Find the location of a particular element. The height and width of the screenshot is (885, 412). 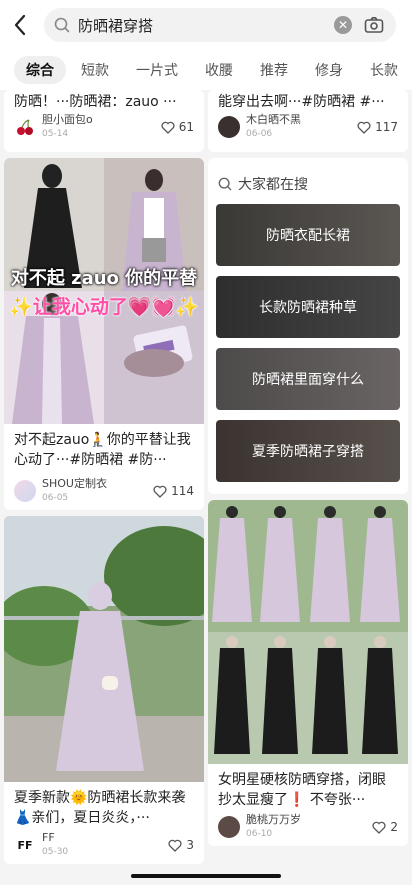

note-cover-image: 对不起 zauo 你的平替 ✨让我心动了💗💓✨ is located at coordinates (104, 291).